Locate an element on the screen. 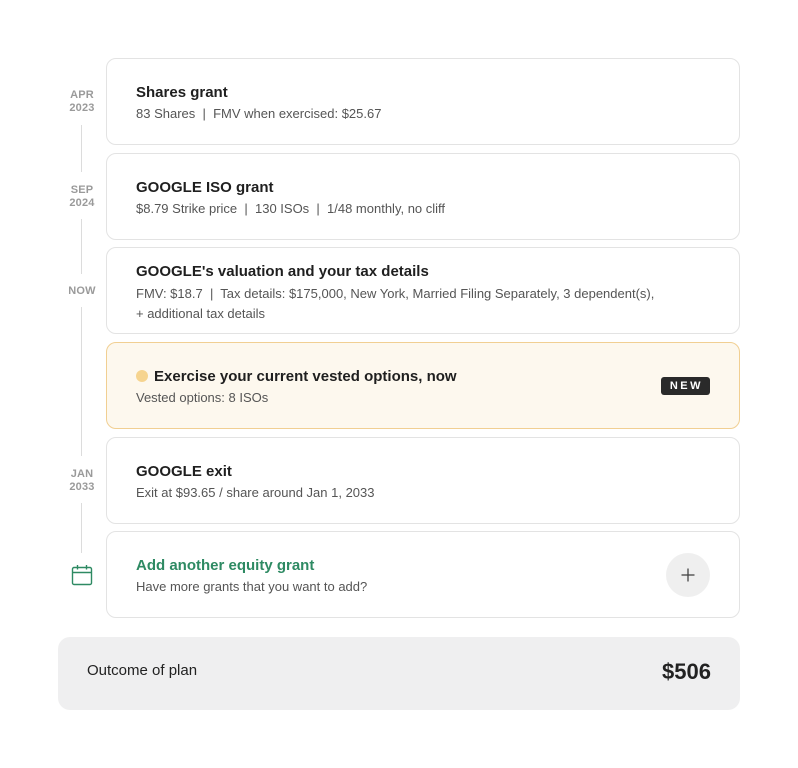 This screenshot has height=768, width=798. status-dot-icon is located at coordinates (142, 376).